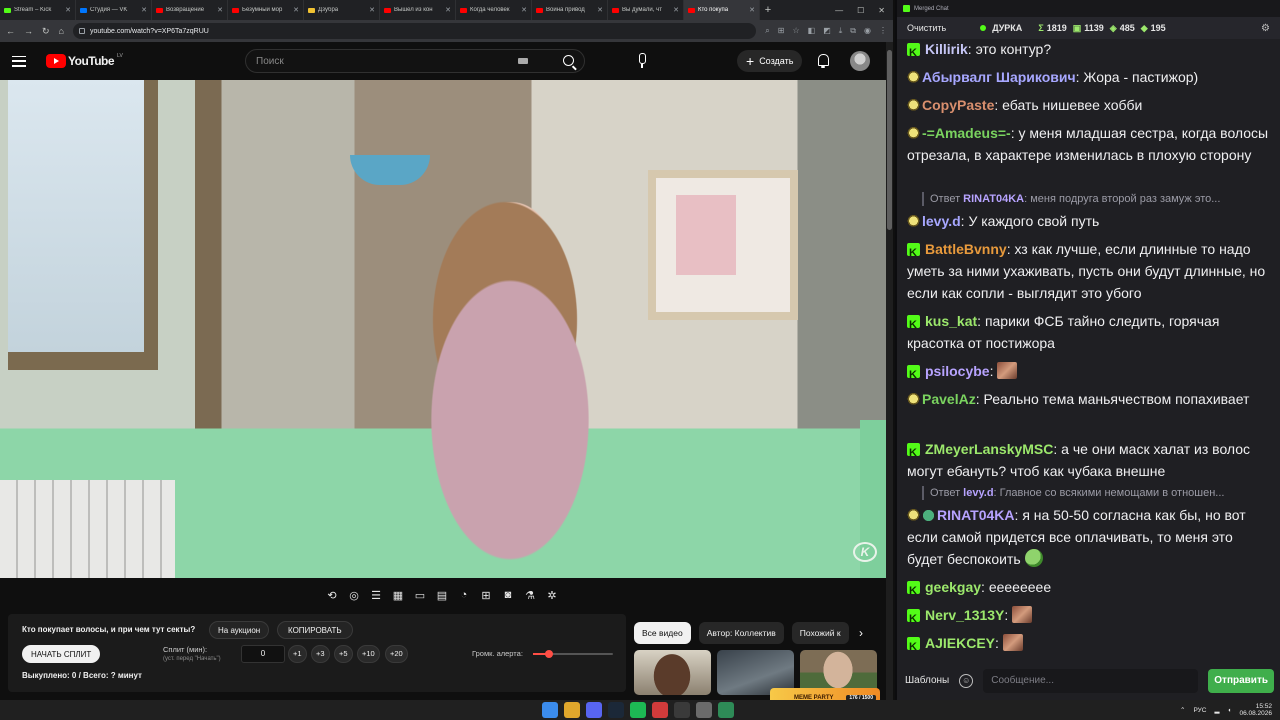  Describe the element at coordinates (941, 221) in the screenshot. I see `chat-username: levy.d` at that location.